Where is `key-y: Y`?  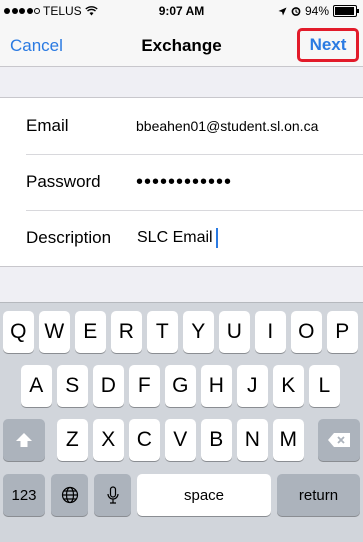 key-y: Y is located at coordinates (198, 332).